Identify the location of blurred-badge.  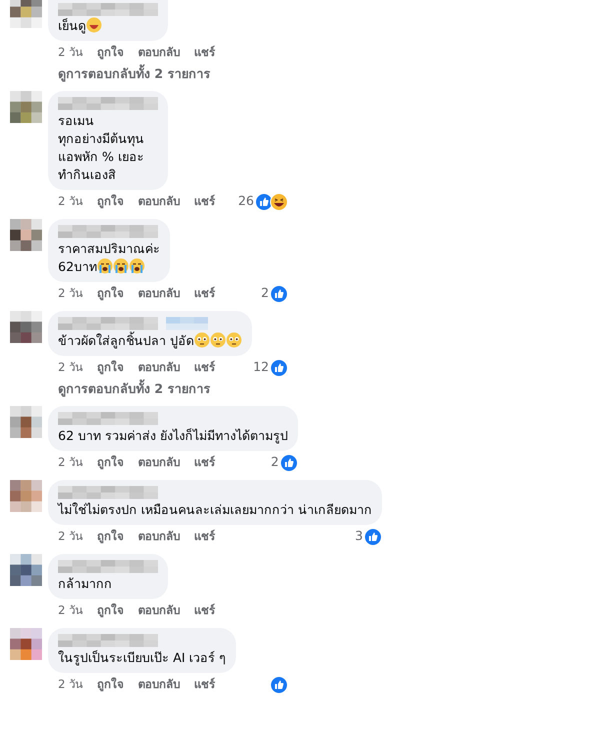
(187, 323).